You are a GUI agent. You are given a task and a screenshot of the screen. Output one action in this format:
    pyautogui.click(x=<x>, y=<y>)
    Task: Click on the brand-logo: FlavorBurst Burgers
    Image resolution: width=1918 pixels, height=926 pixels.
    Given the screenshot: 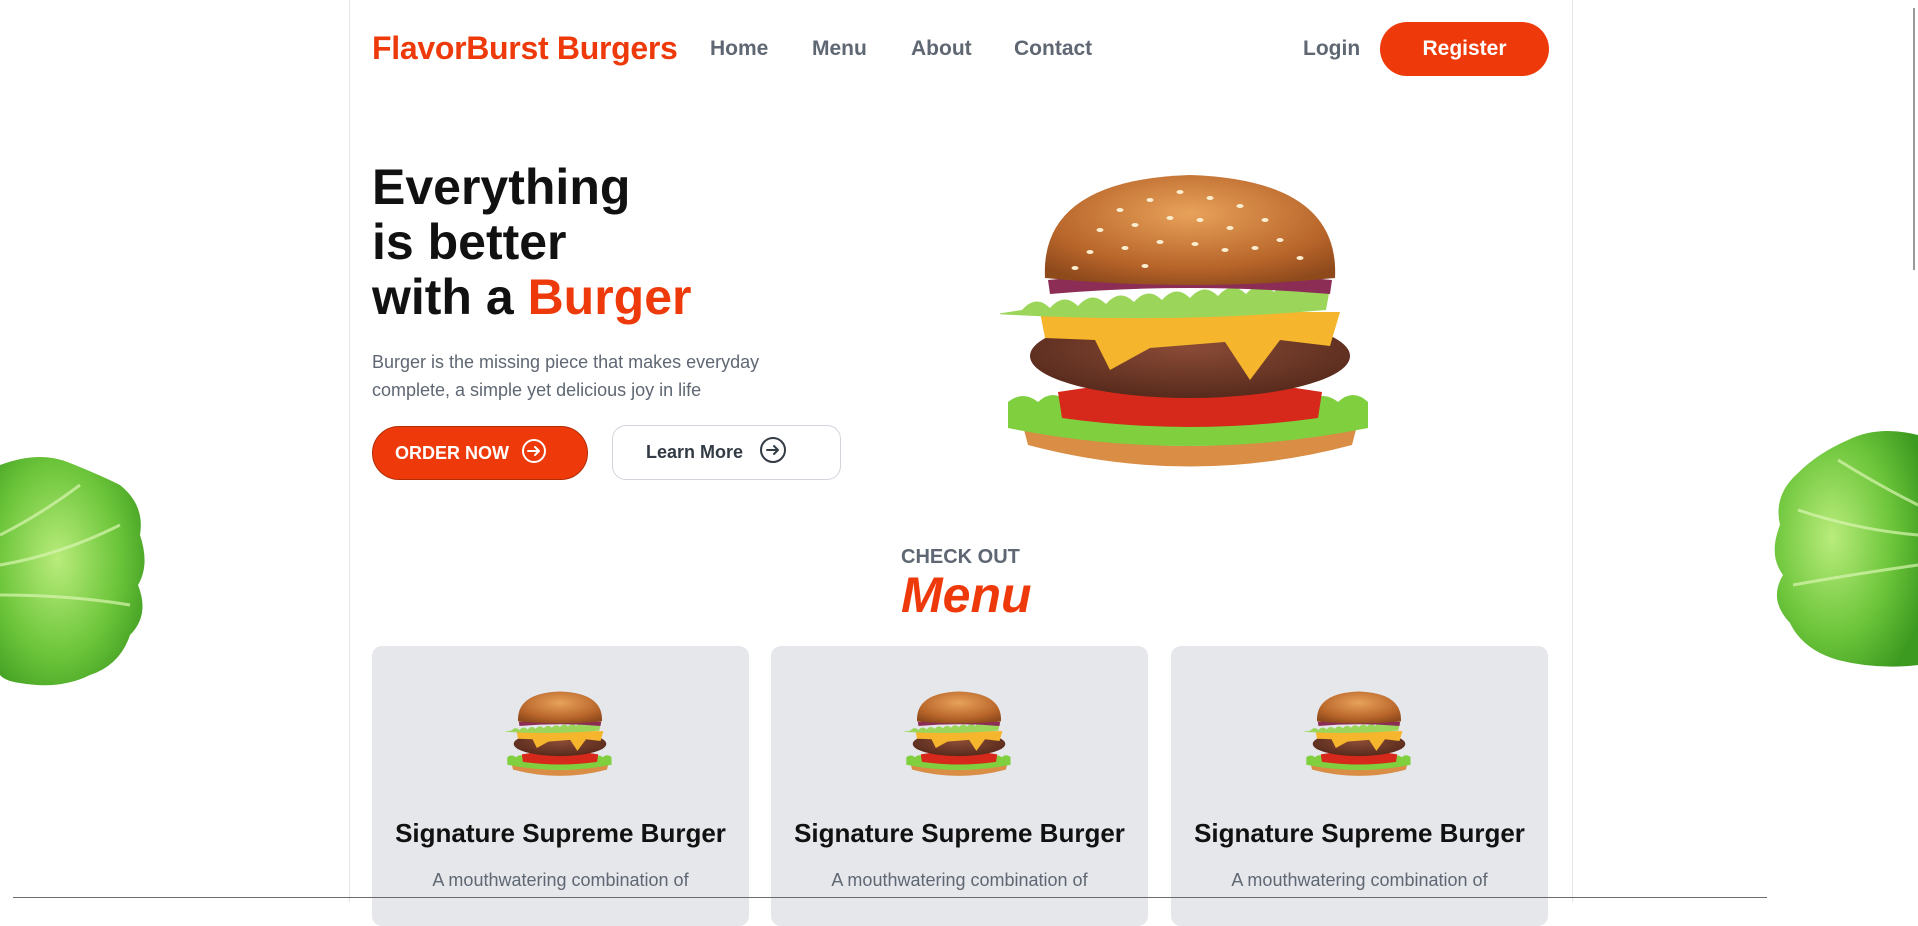 What is the action you would take?
    pyautogui.click(x=525, y=48)
    